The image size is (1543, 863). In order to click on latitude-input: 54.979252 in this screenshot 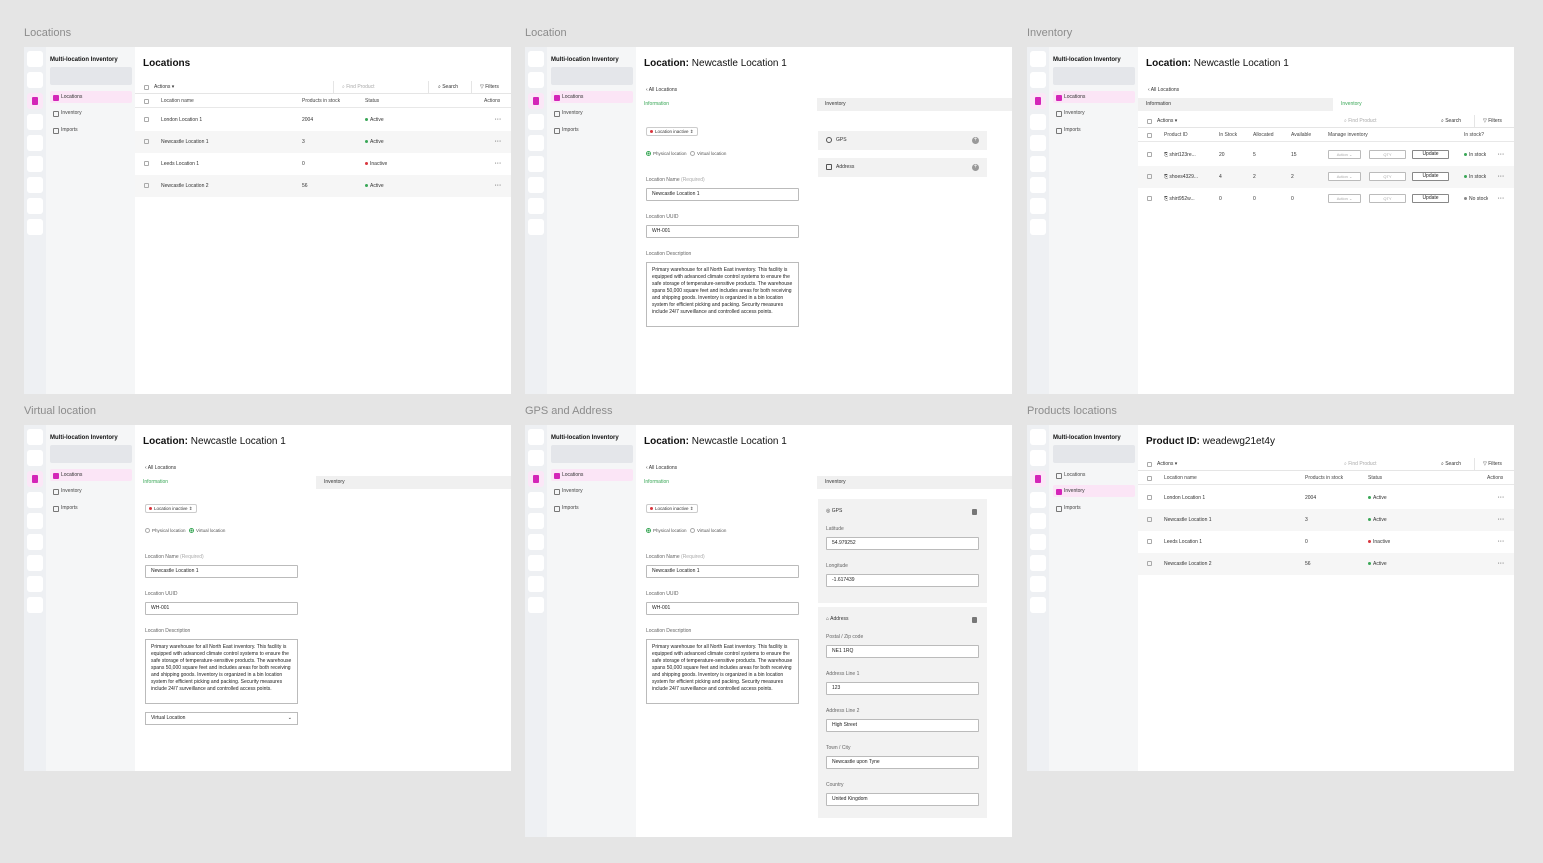, I will do `click(902, 543)`.